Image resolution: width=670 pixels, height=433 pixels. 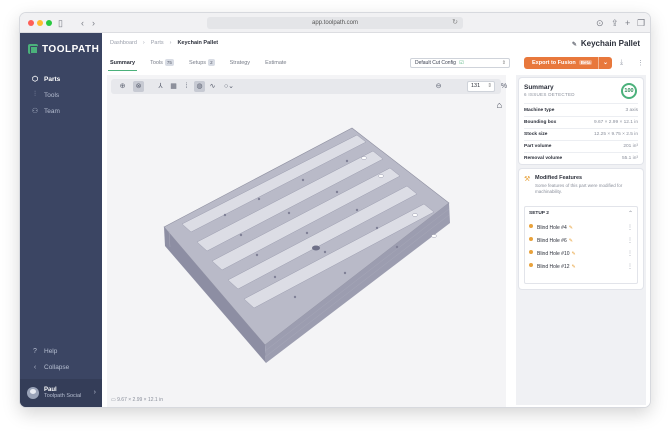 I want to click on page-title-text: Keychain Pallet, so click(x=610, y=43).